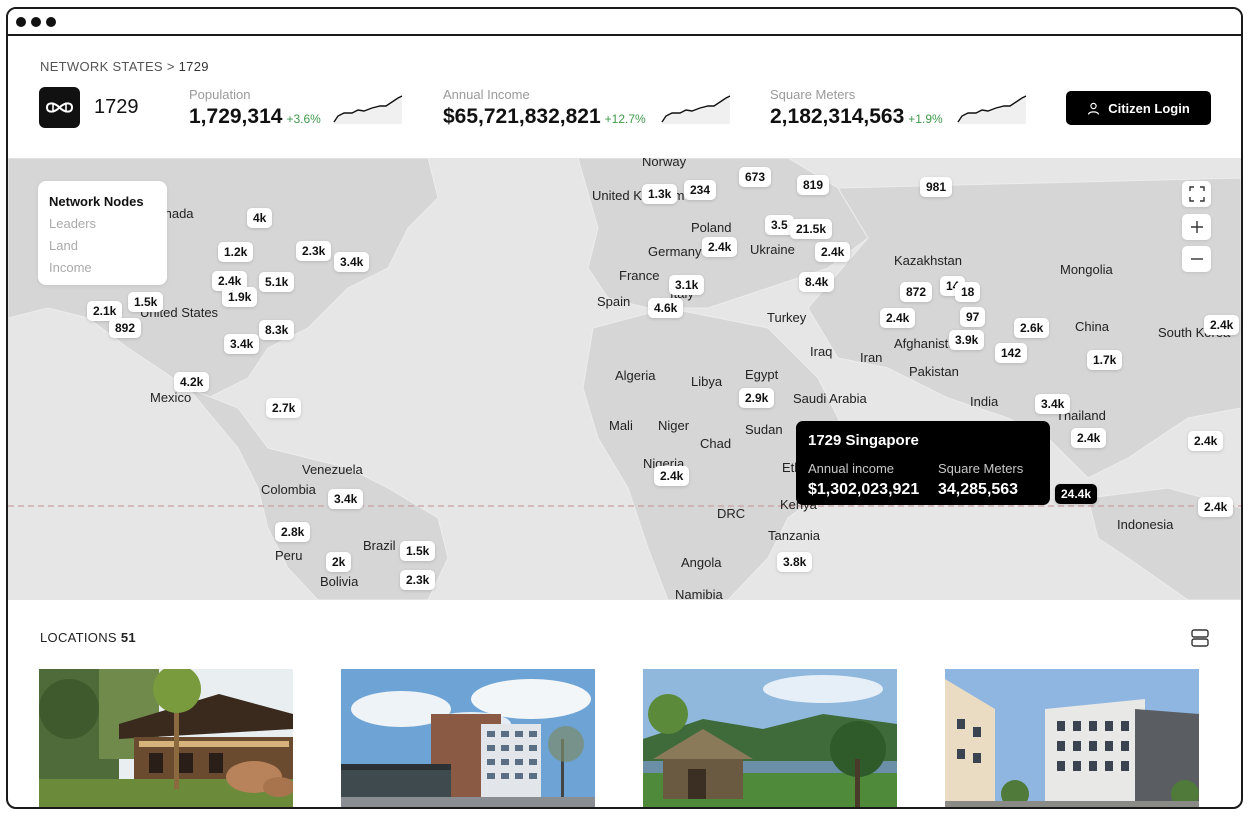  Describe the element at coordinates (339, 562) in the screenshot. I see `map-pin: 2k` at that location.